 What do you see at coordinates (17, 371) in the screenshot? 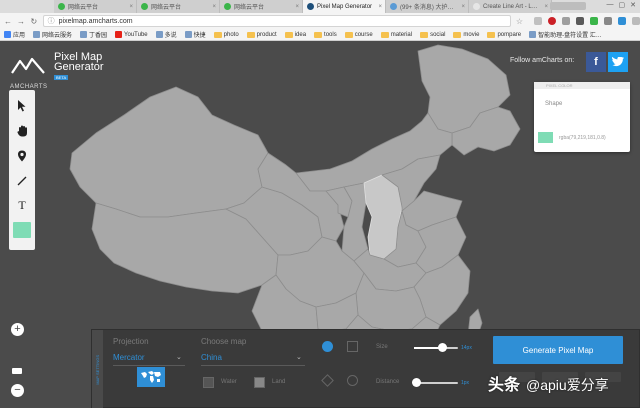
I see `zoom-reset-button` at bounding box center [17, 371].